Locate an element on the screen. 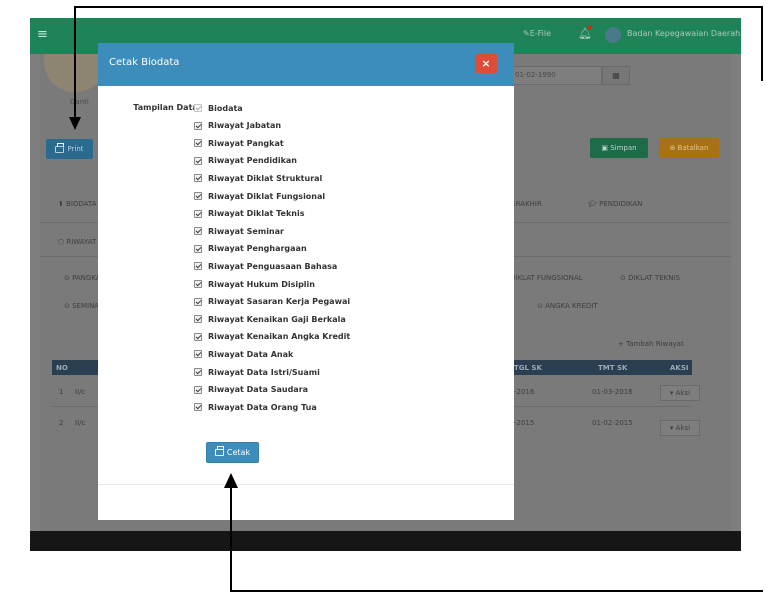 The height and width of the screenshot is (593, 769). save-button: ▣ Simpan is located at coordinates (619, 148).